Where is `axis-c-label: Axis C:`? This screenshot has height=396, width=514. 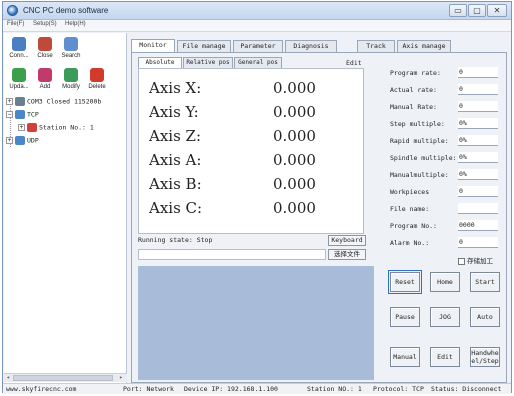 axis-c-label: Axis C: is located at coordinates (176, 208).